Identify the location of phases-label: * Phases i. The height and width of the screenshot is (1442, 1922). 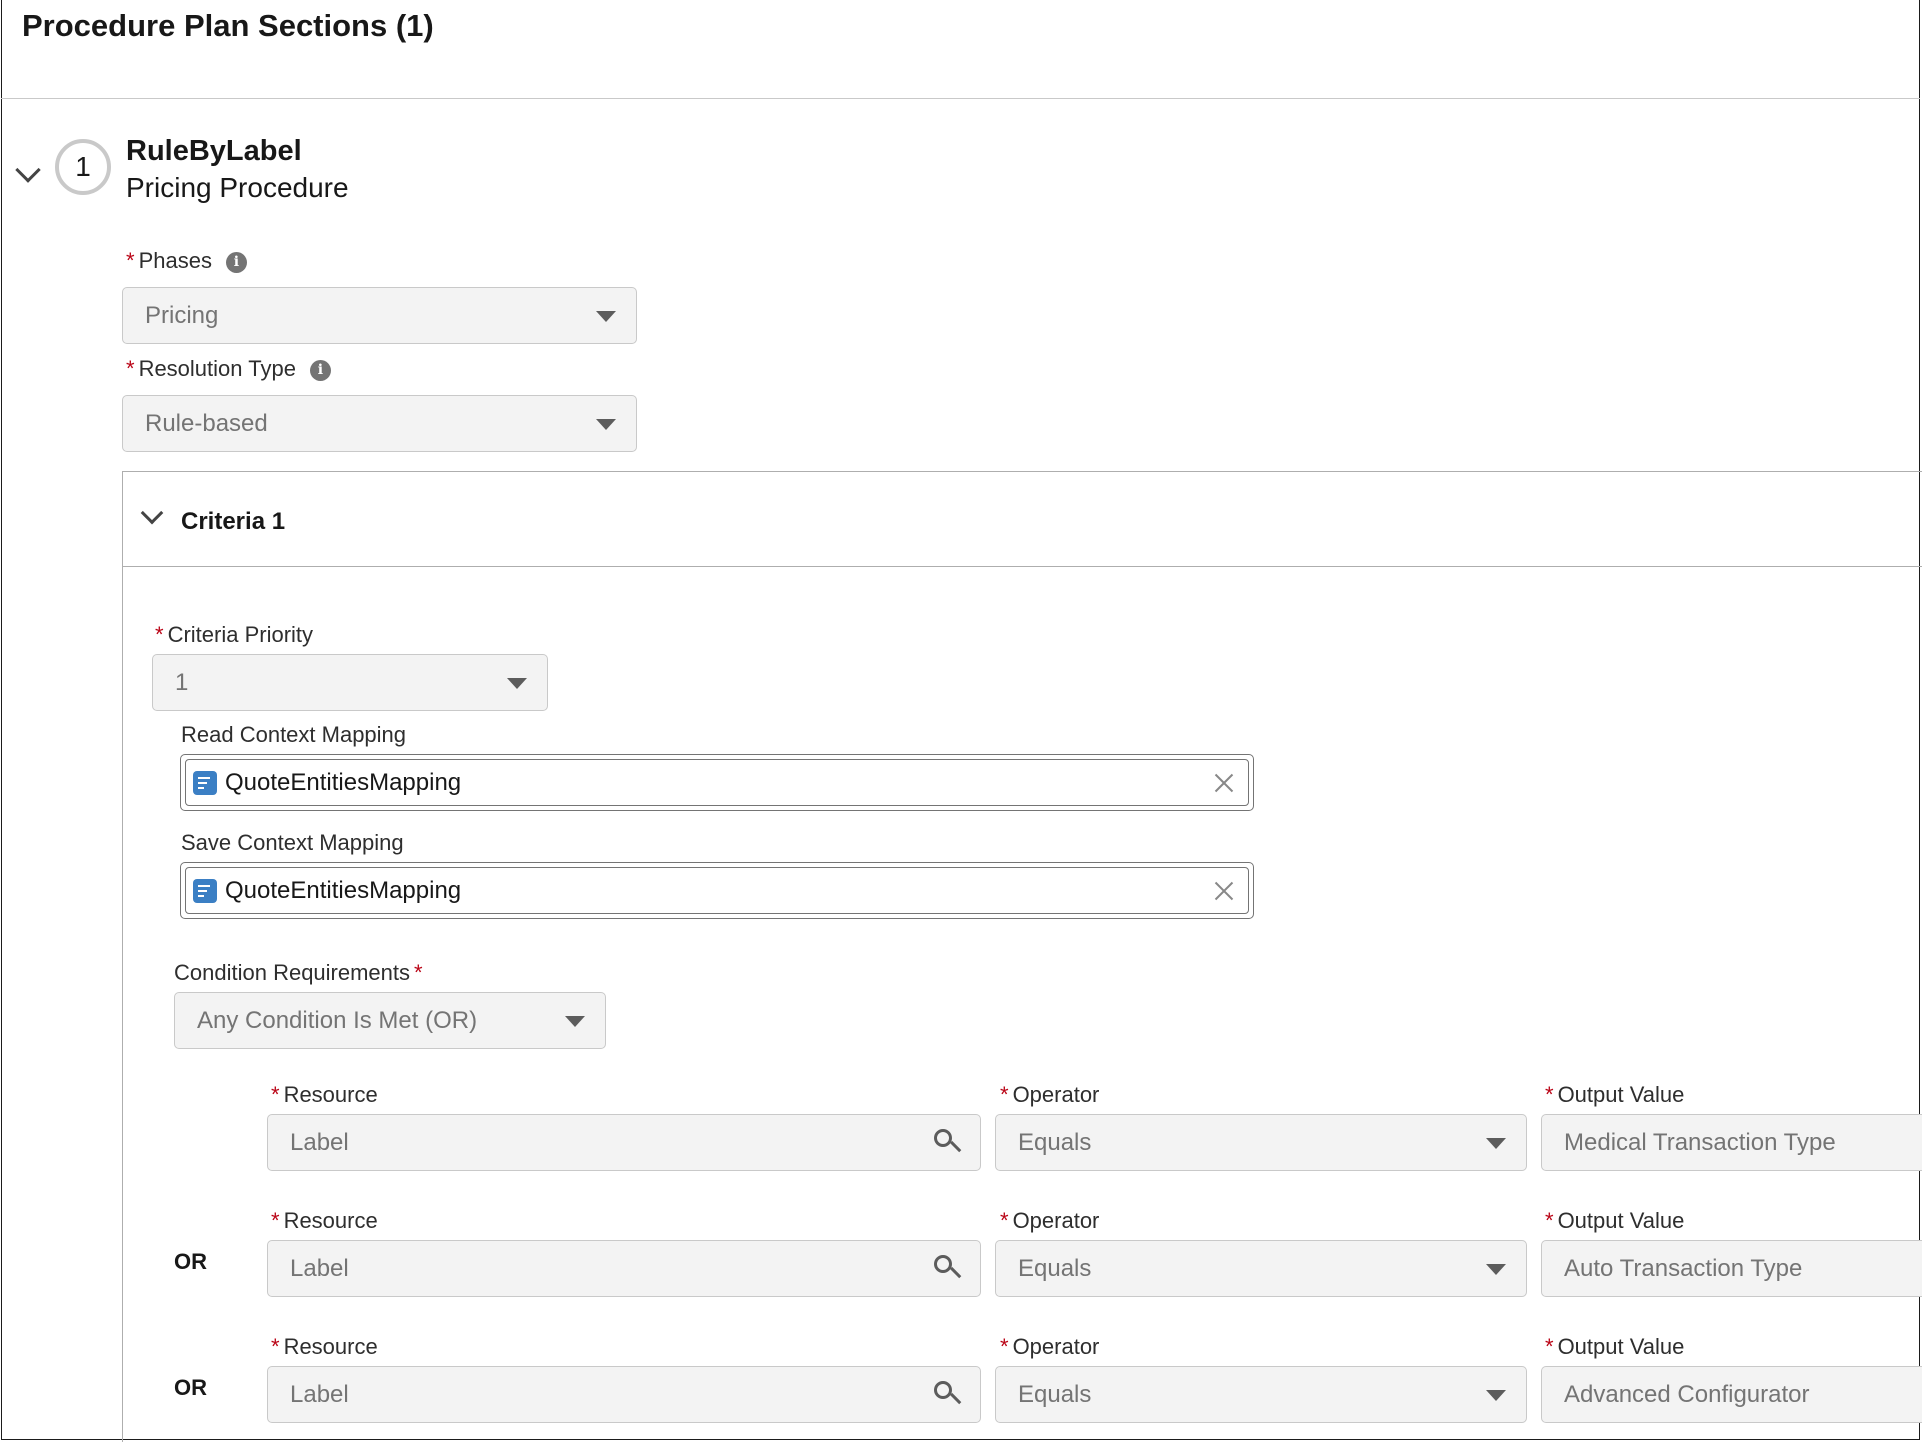
(186, 261).